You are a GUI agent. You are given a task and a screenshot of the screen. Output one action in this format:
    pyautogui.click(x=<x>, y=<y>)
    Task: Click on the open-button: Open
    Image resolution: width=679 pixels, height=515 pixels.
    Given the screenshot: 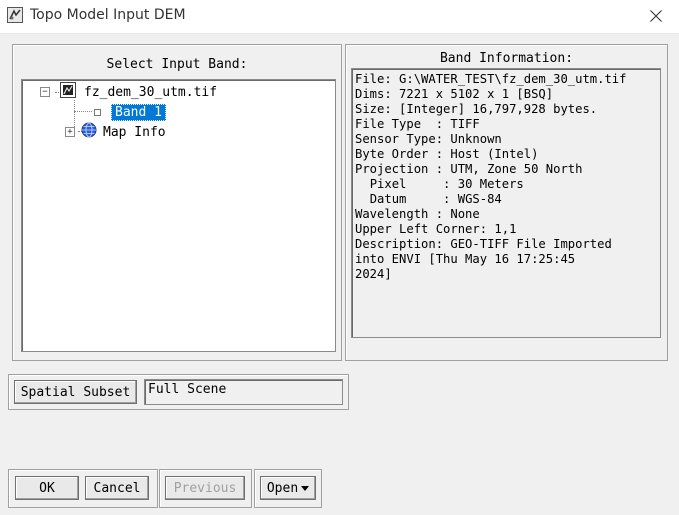 What is the action you would take?
    pyautogui.click(x=288, y=488)
    